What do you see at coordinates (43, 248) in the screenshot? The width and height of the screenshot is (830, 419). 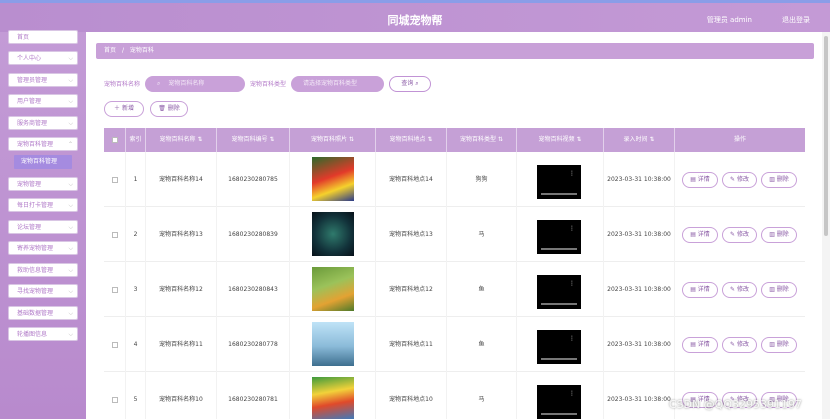 I see `sidebar-item-foster: 寄养宠物管理 ⌵` at bounding box center [43, 248].